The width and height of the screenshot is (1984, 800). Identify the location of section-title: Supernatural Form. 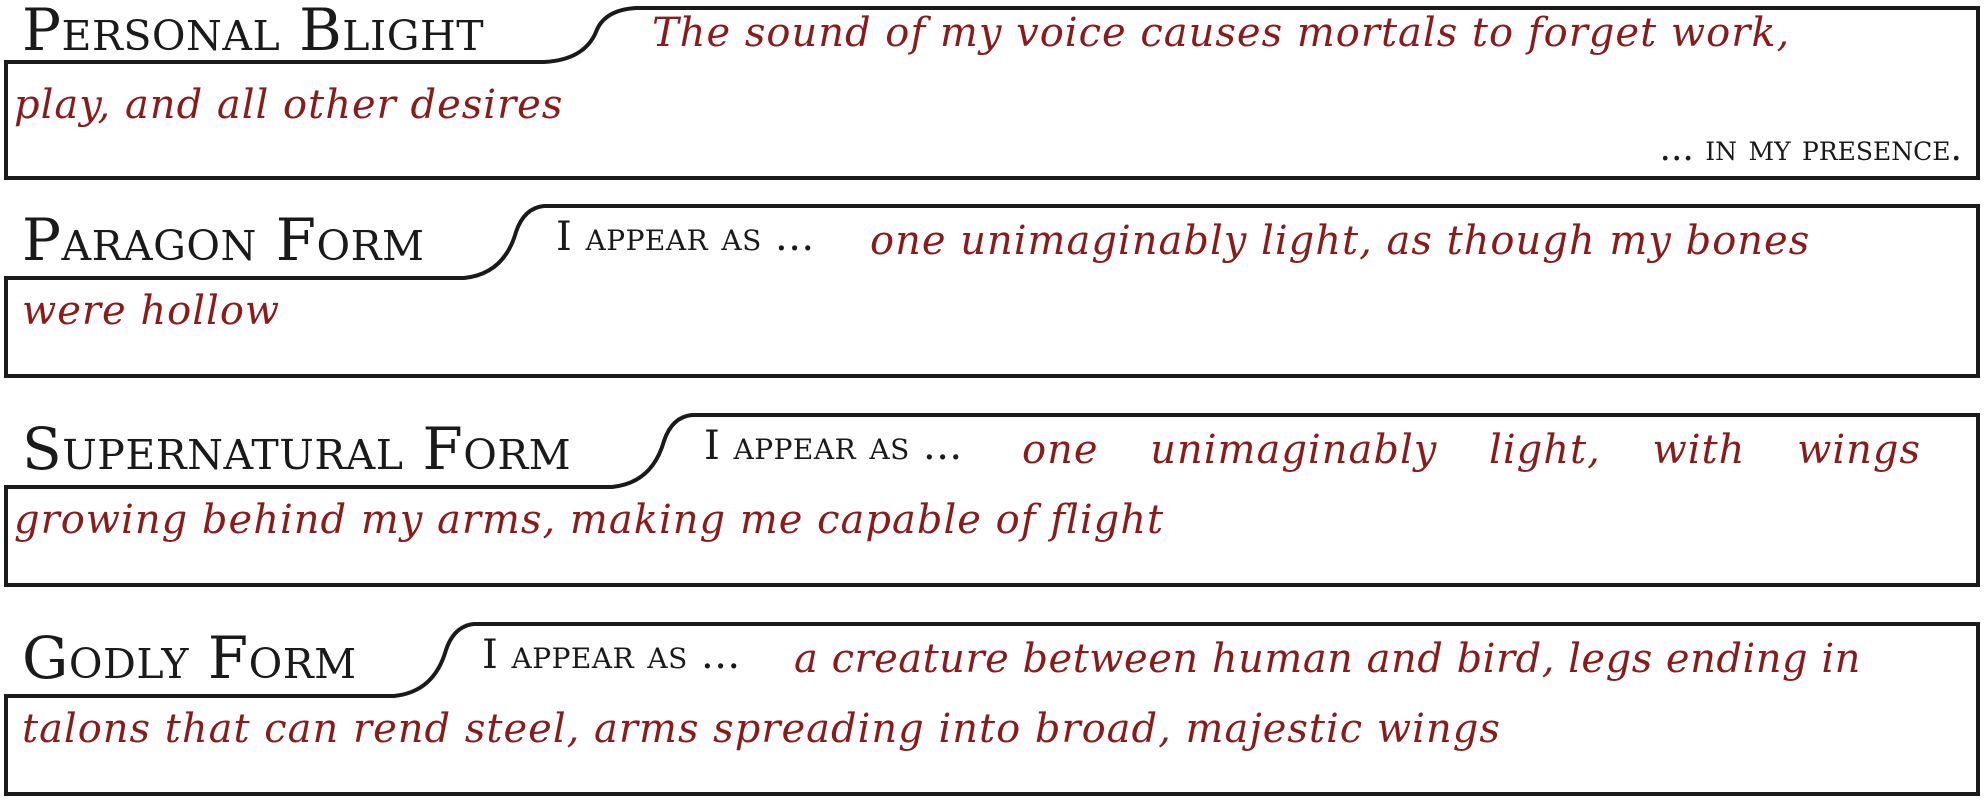
(297, 449).